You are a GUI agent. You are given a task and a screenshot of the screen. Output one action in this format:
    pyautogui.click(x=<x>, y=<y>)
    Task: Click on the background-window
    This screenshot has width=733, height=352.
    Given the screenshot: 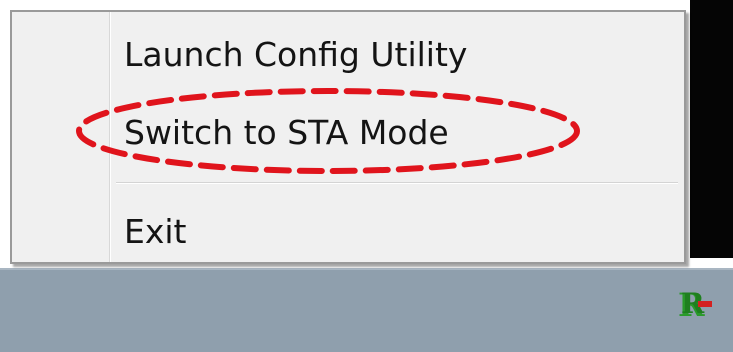 What is the action you would take?
    pyautogui.click(x=711, y=129)
    